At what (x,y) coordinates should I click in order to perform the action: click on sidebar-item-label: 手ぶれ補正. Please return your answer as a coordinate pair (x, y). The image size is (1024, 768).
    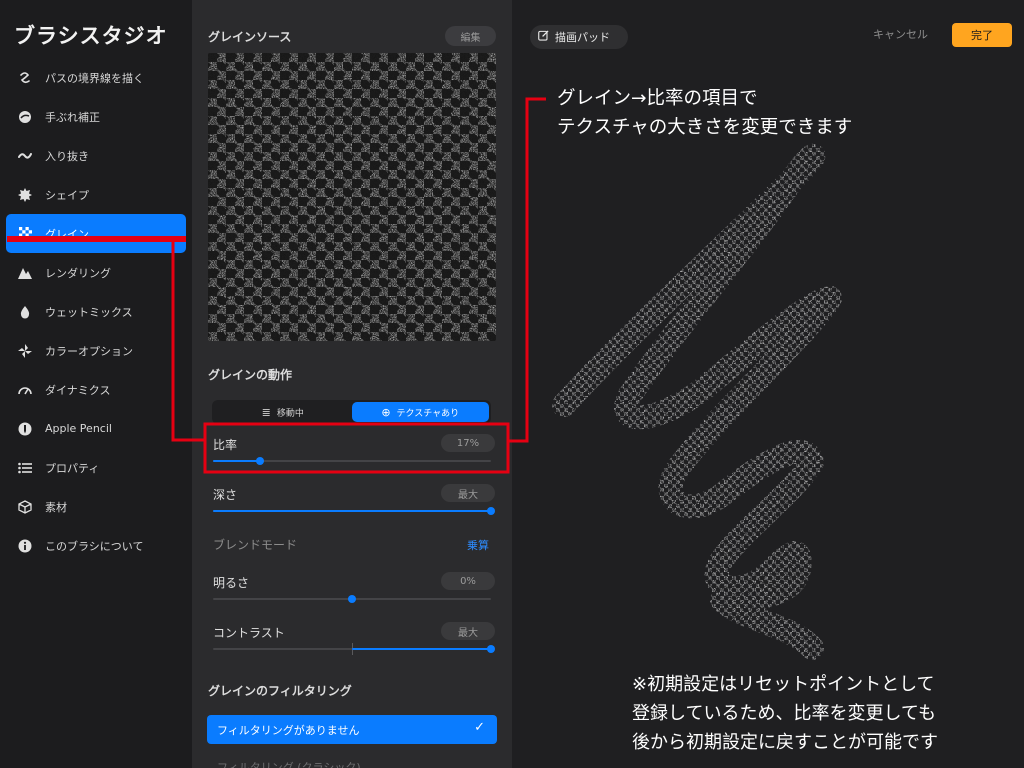
    Looking at the image, I should click on (72, 117).